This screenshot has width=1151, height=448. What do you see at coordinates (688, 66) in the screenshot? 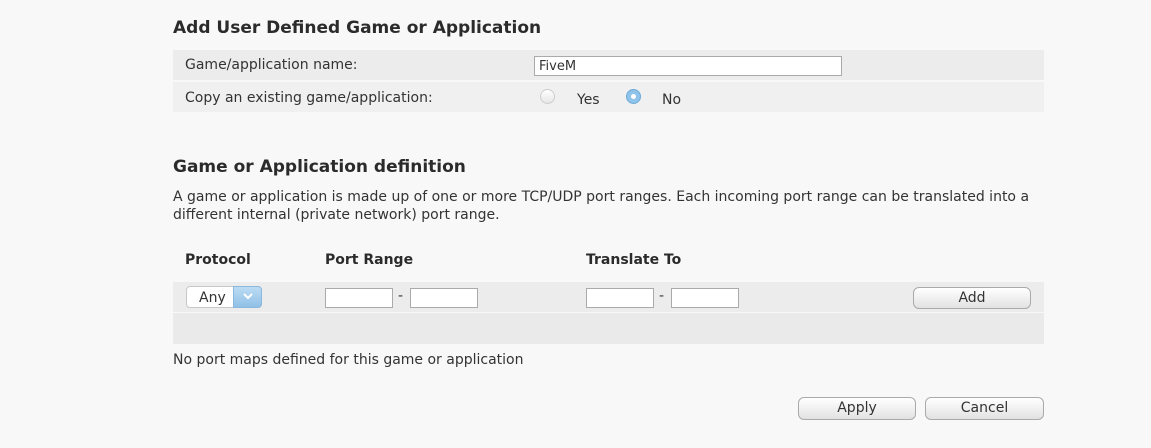
I see `game-name-input` at bounding box center [688, 66].